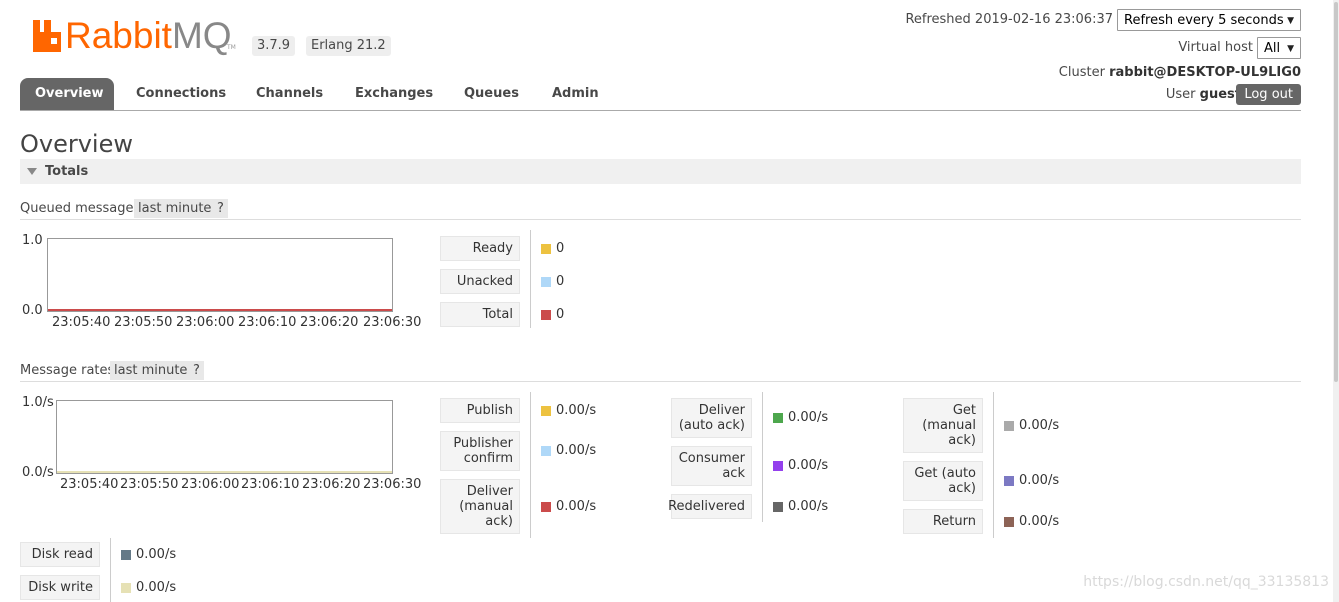 The image size is (1339, 602). What do you see at coordinates (576, 506) in the screenshot?
I see `deliver-manual-ack-value: 0.00/s` at bounding box center [576, 506].